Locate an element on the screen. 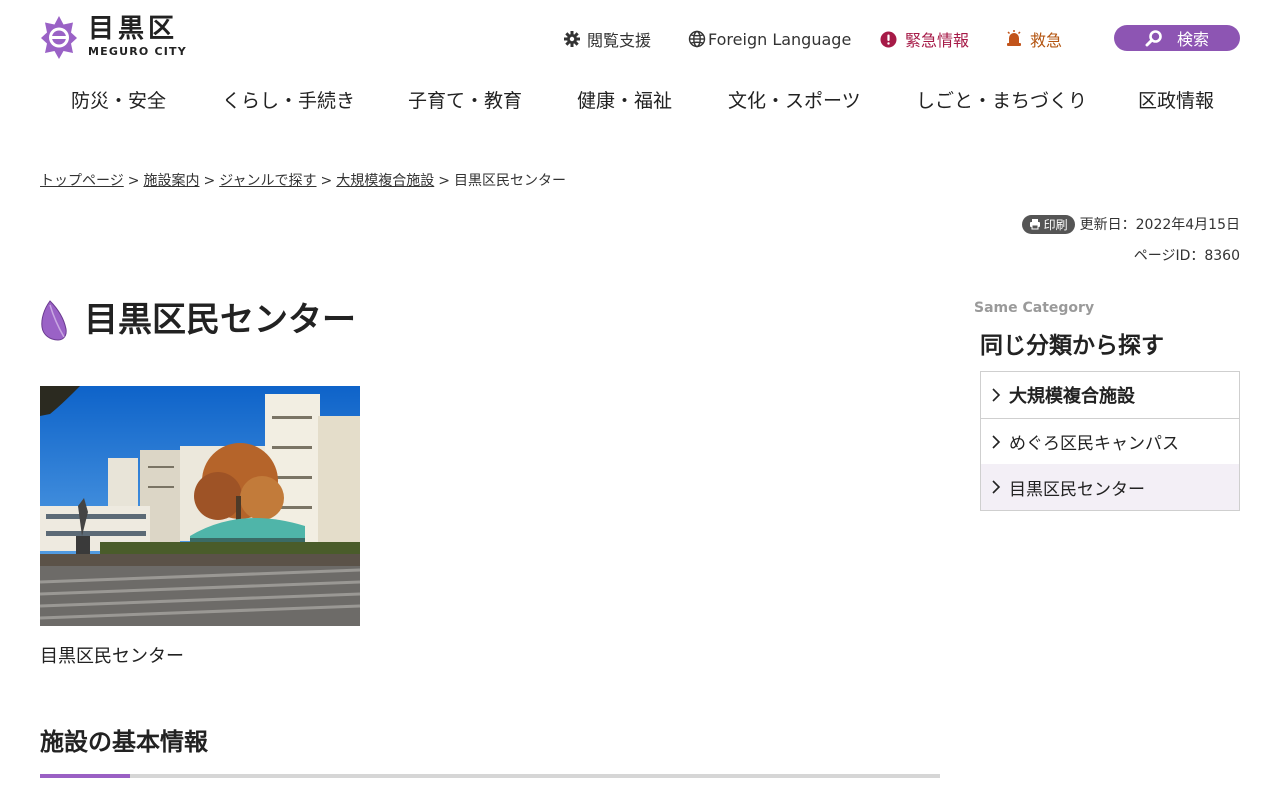 This screenshot has height=800, width=1280. globe-icon is located at coordinates (697, 39).